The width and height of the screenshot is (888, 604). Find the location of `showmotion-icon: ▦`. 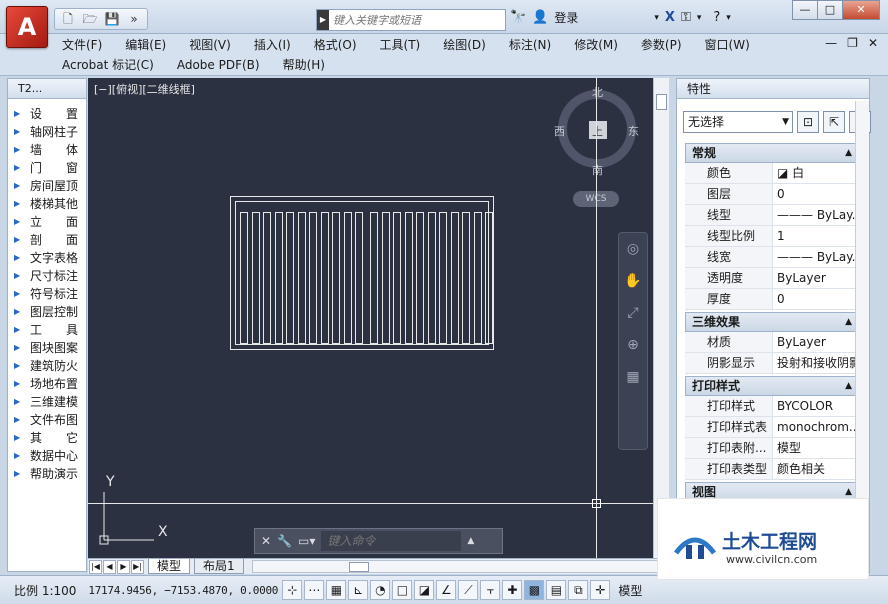

showmotion-icon: ▦ is located at coordinates (633, 377).